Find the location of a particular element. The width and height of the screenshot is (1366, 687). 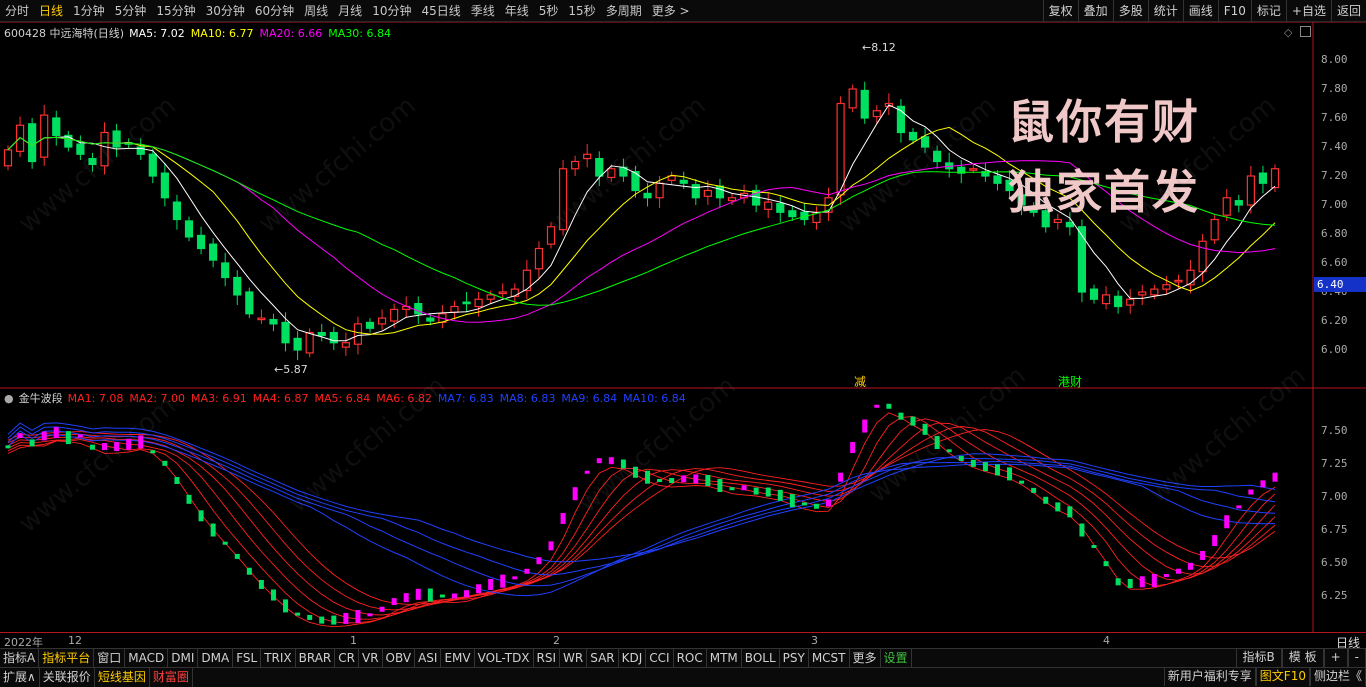

period-tab: 季线 is located at coordinates (483, 11).